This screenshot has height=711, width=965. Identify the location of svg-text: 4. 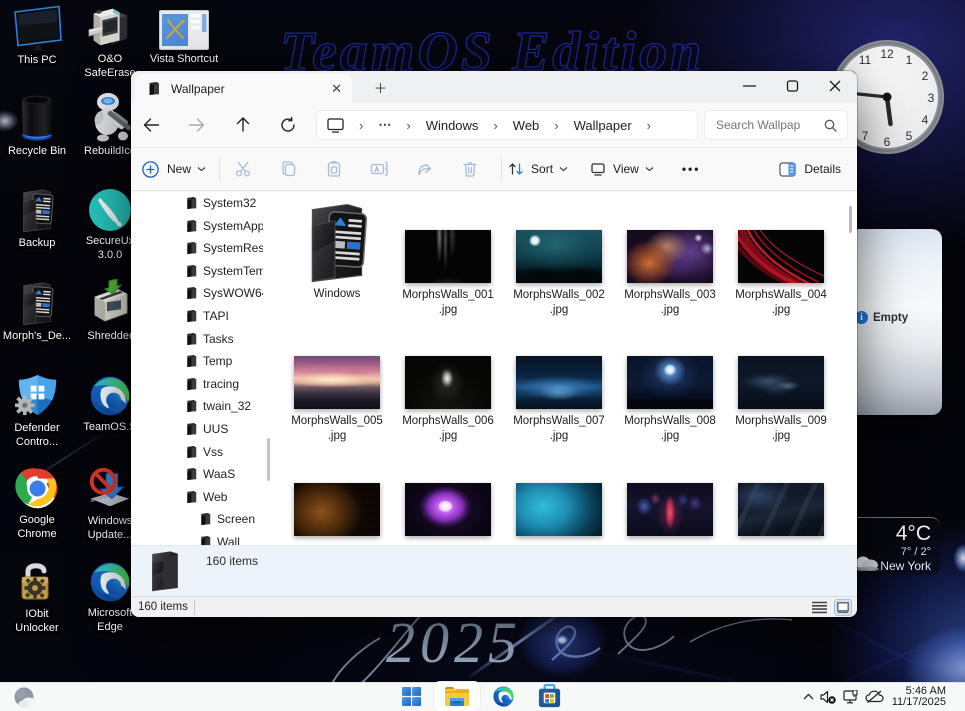
(925, 120).